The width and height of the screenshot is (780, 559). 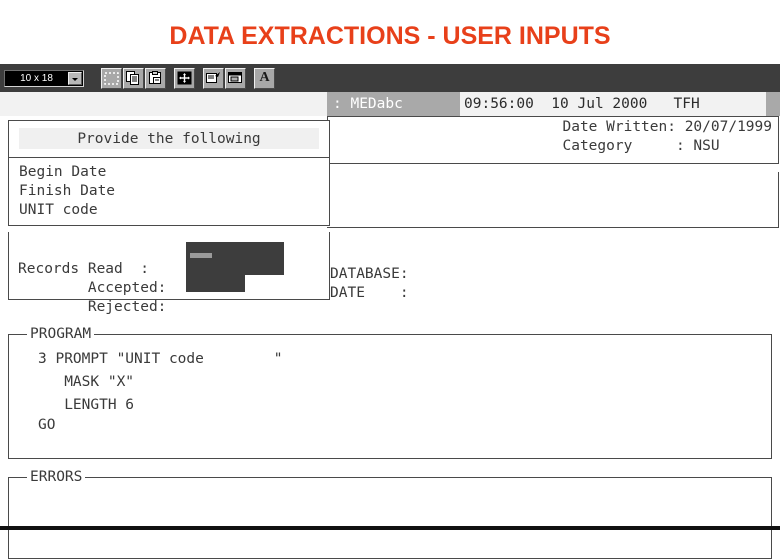 I want to click on dialog-divider, so click(x=169, y=157).